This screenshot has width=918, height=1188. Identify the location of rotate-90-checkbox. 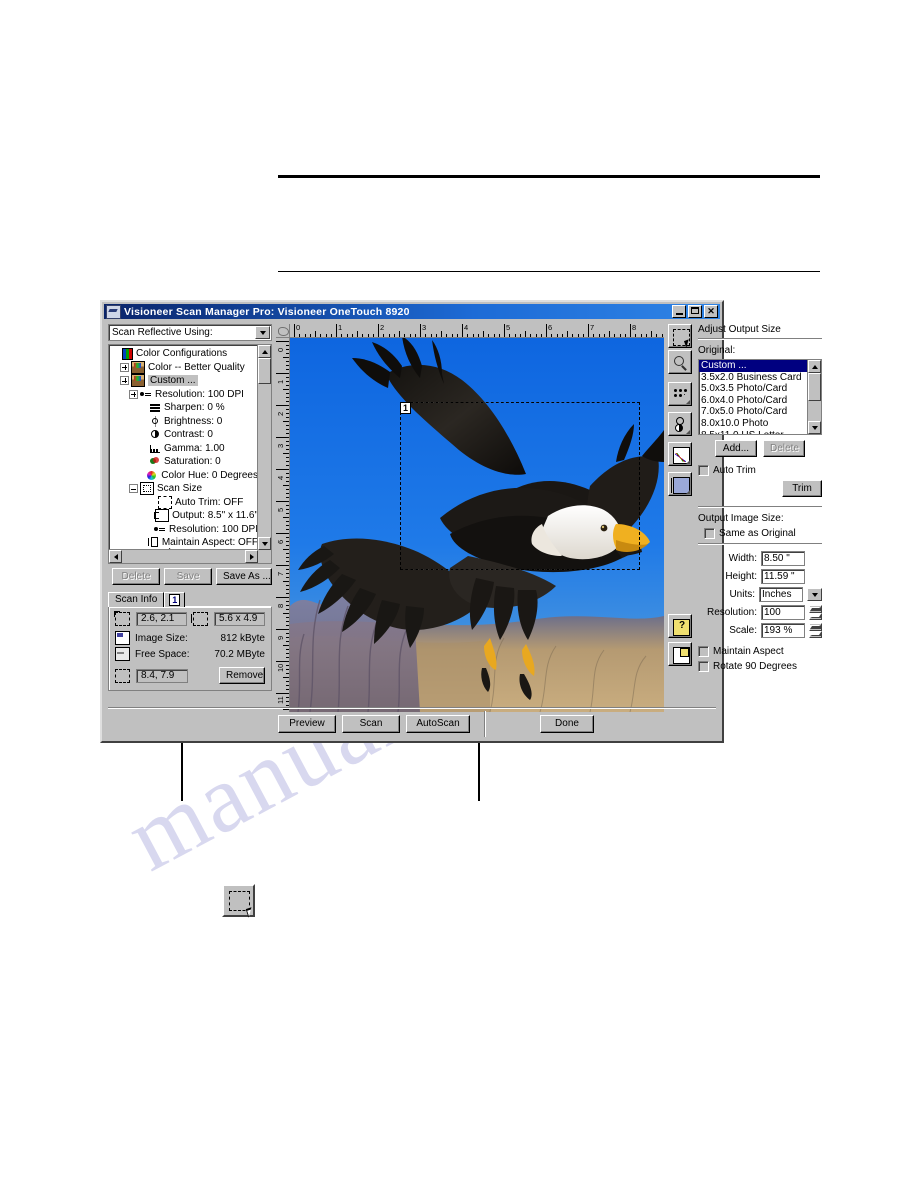
(703, 666).